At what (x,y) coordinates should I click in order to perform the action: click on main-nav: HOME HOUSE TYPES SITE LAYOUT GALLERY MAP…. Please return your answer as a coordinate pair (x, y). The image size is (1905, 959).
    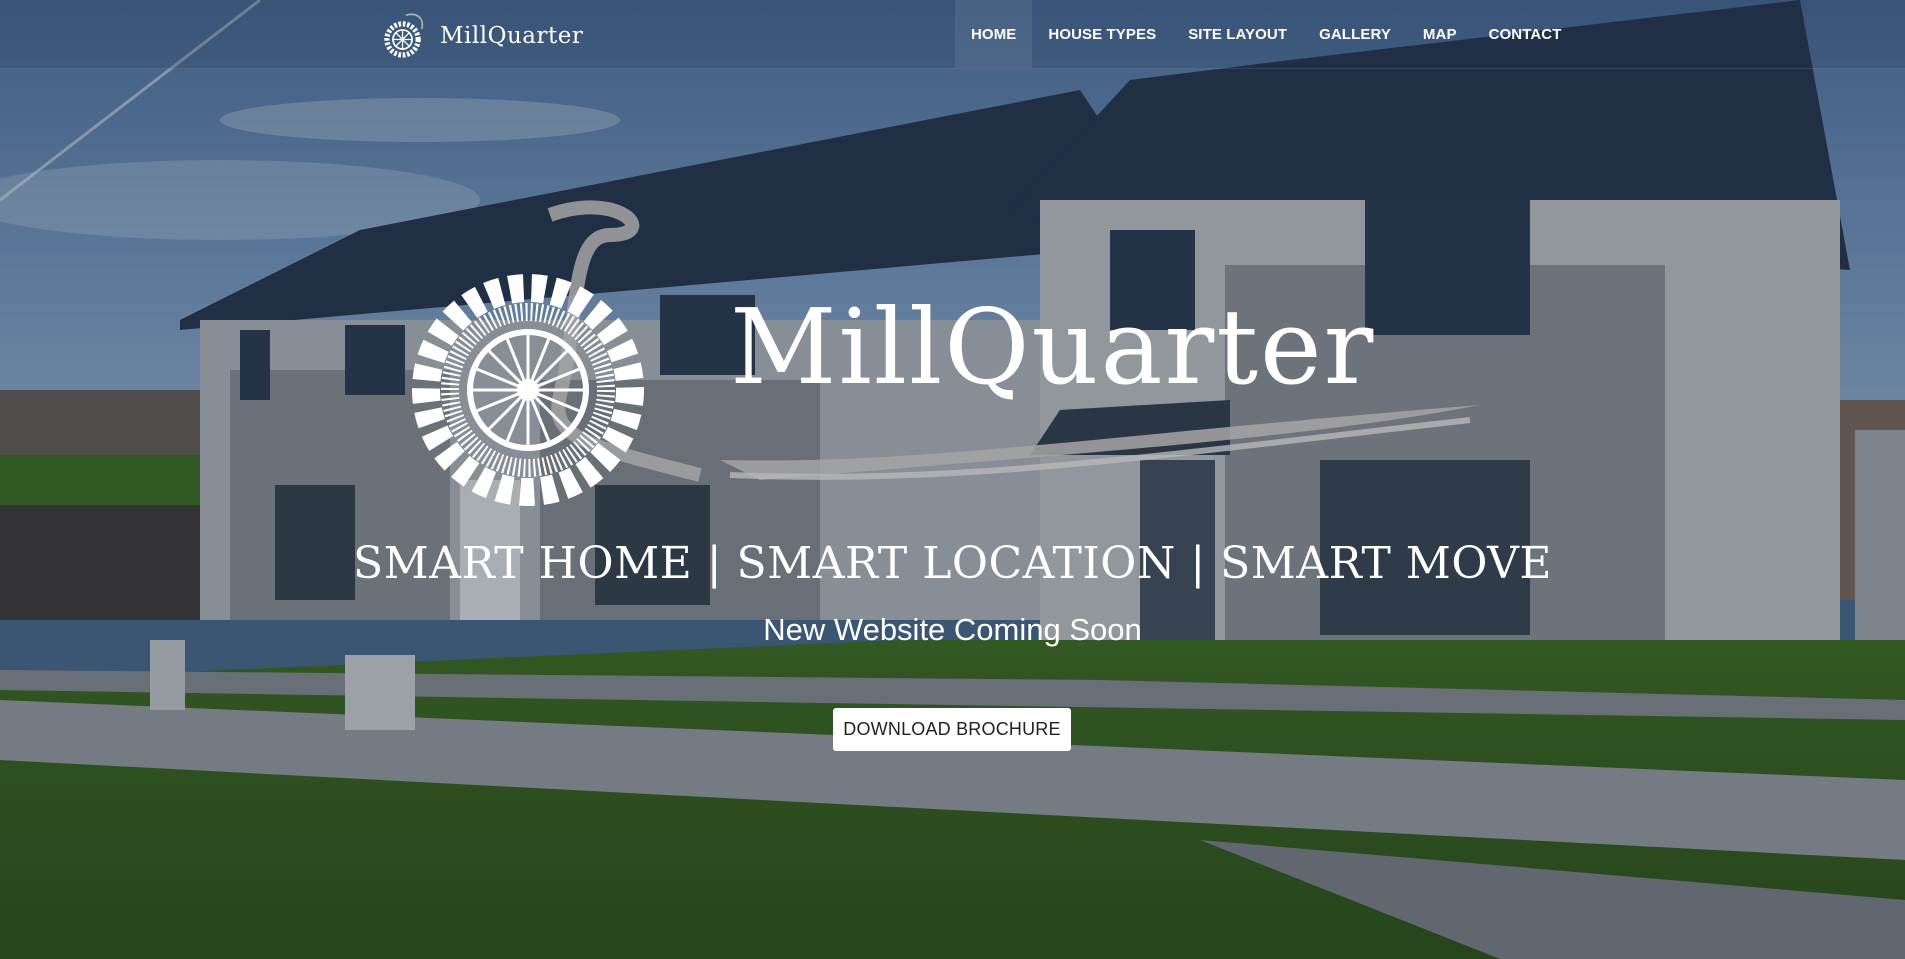
    Looking at the image, I should click on (1266, 34).